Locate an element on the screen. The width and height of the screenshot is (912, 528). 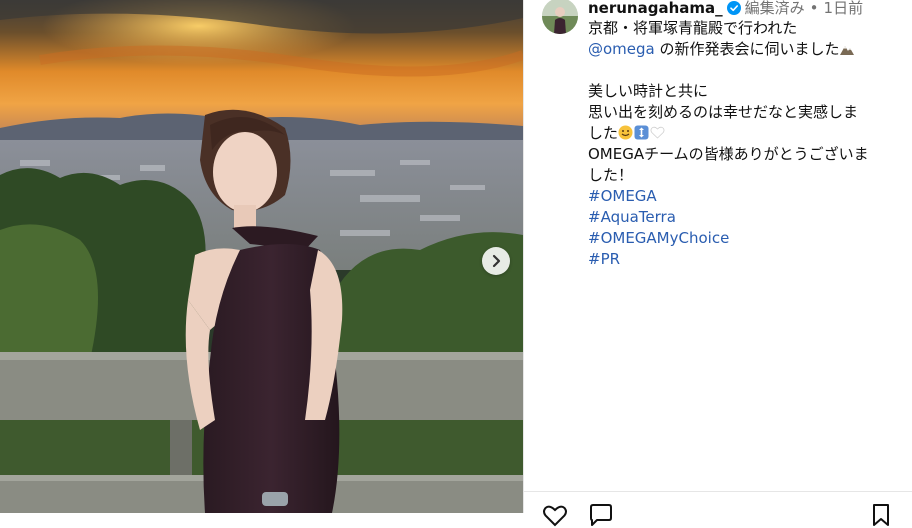
caption-line: @omega の新作発表会に伺いました is located at coordinates (749, 49).